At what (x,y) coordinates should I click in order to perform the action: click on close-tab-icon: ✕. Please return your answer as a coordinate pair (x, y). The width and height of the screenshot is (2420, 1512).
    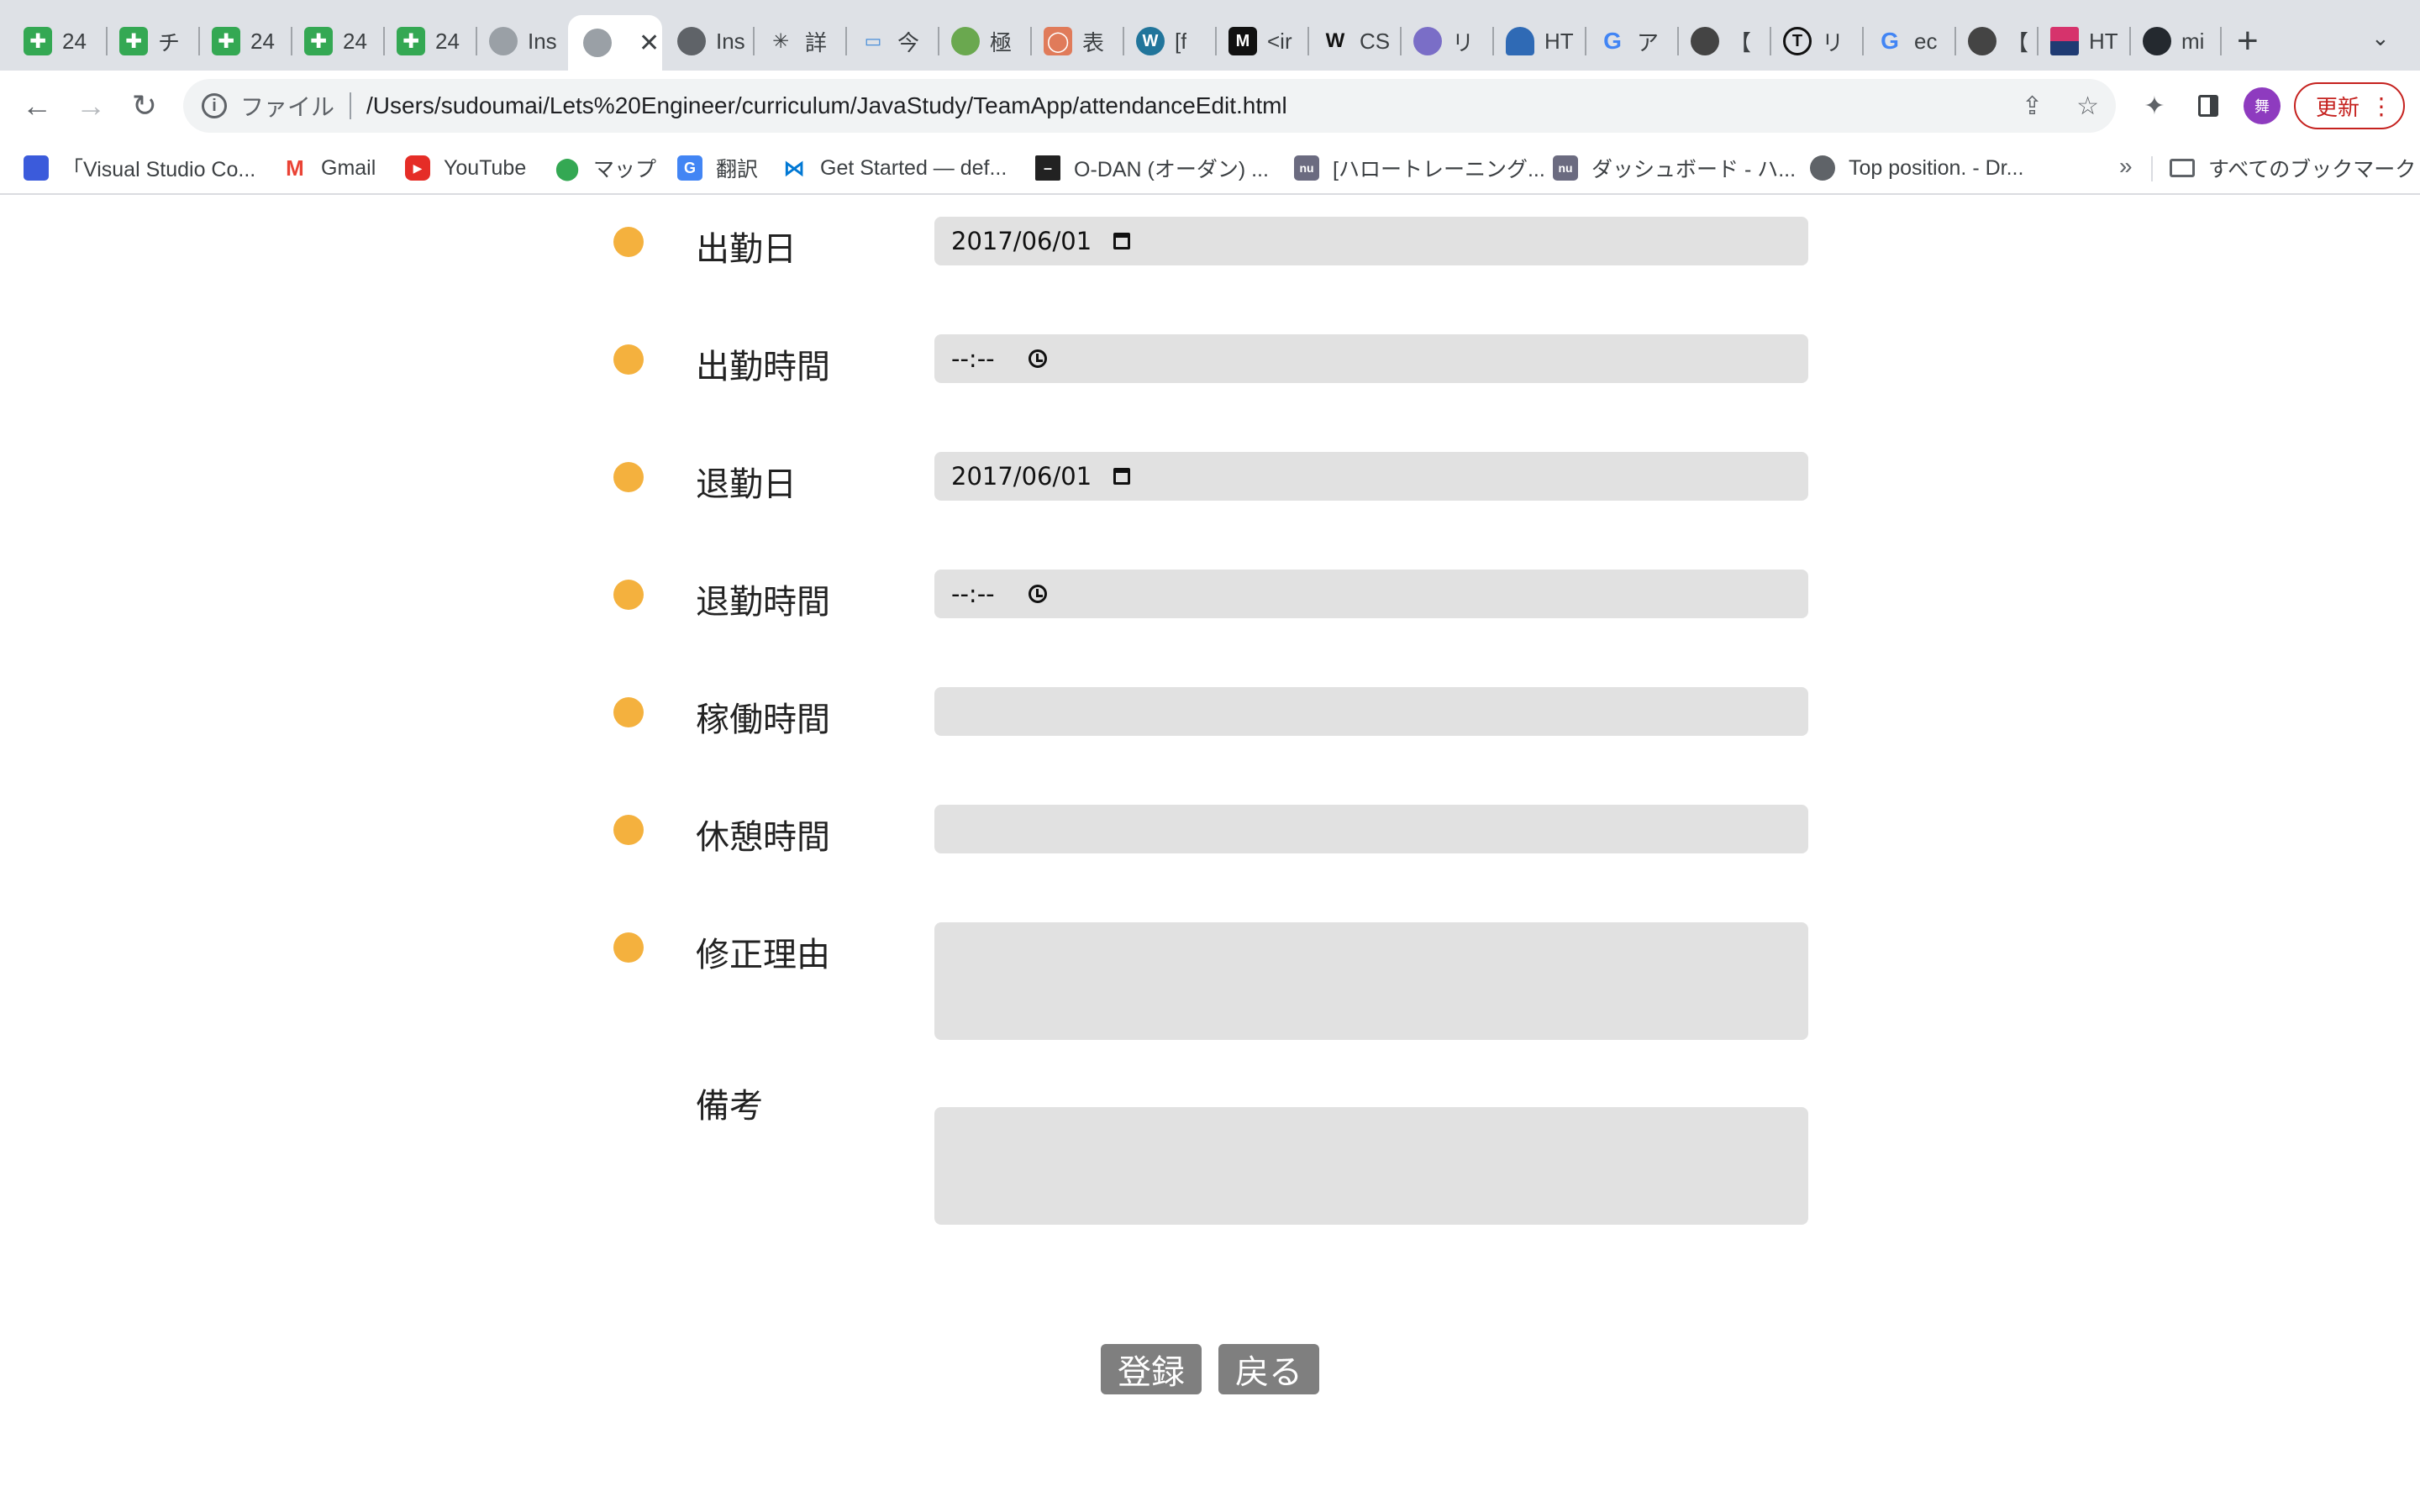
    Looking at the image, I should click on (649, 43).